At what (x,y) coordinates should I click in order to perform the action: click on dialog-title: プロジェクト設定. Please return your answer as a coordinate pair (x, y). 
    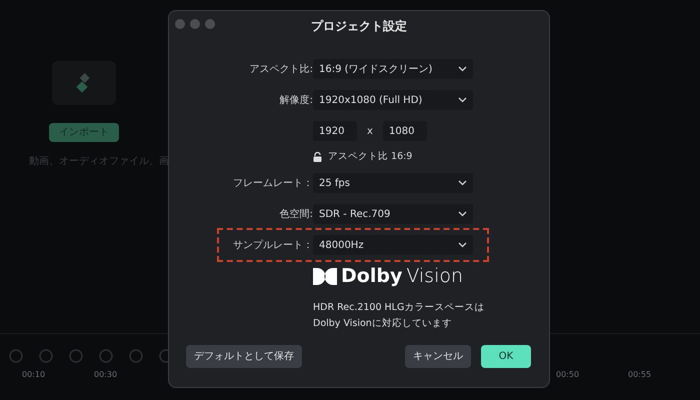
    Looking at the image, I should click on (359, 26).